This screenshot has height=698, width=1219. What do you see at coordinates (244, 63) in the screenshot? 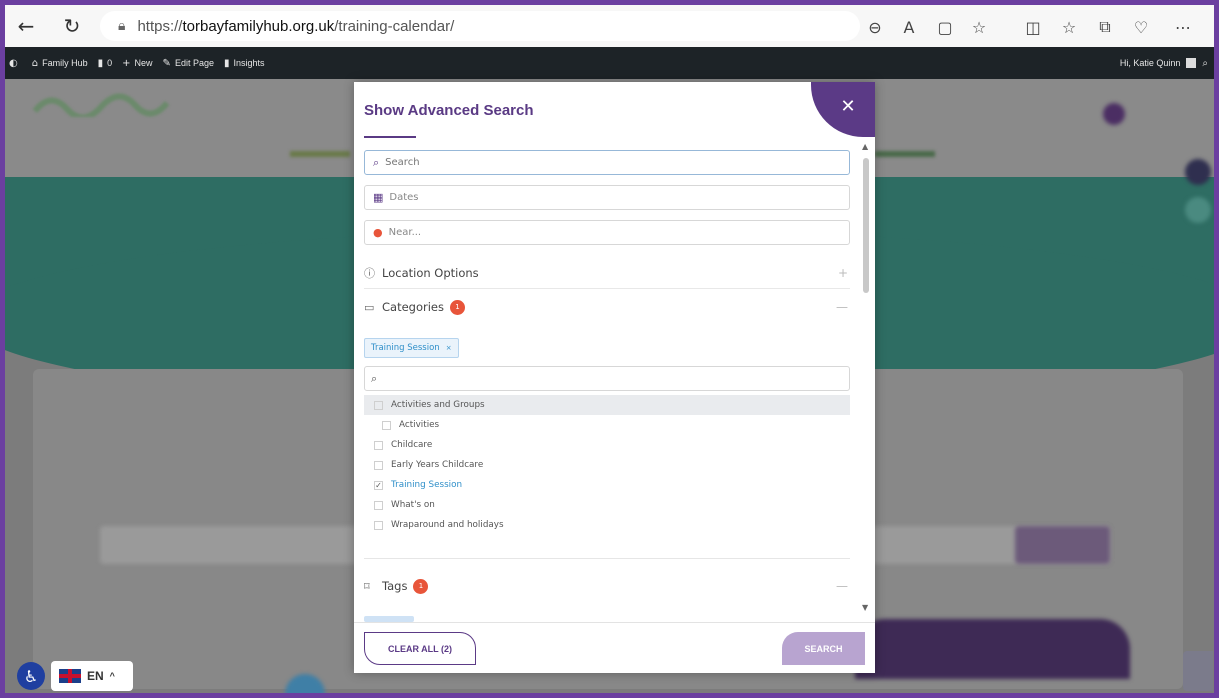
I see `admin-insights-link: ▮ Insights` at bounding box center [244, 63].